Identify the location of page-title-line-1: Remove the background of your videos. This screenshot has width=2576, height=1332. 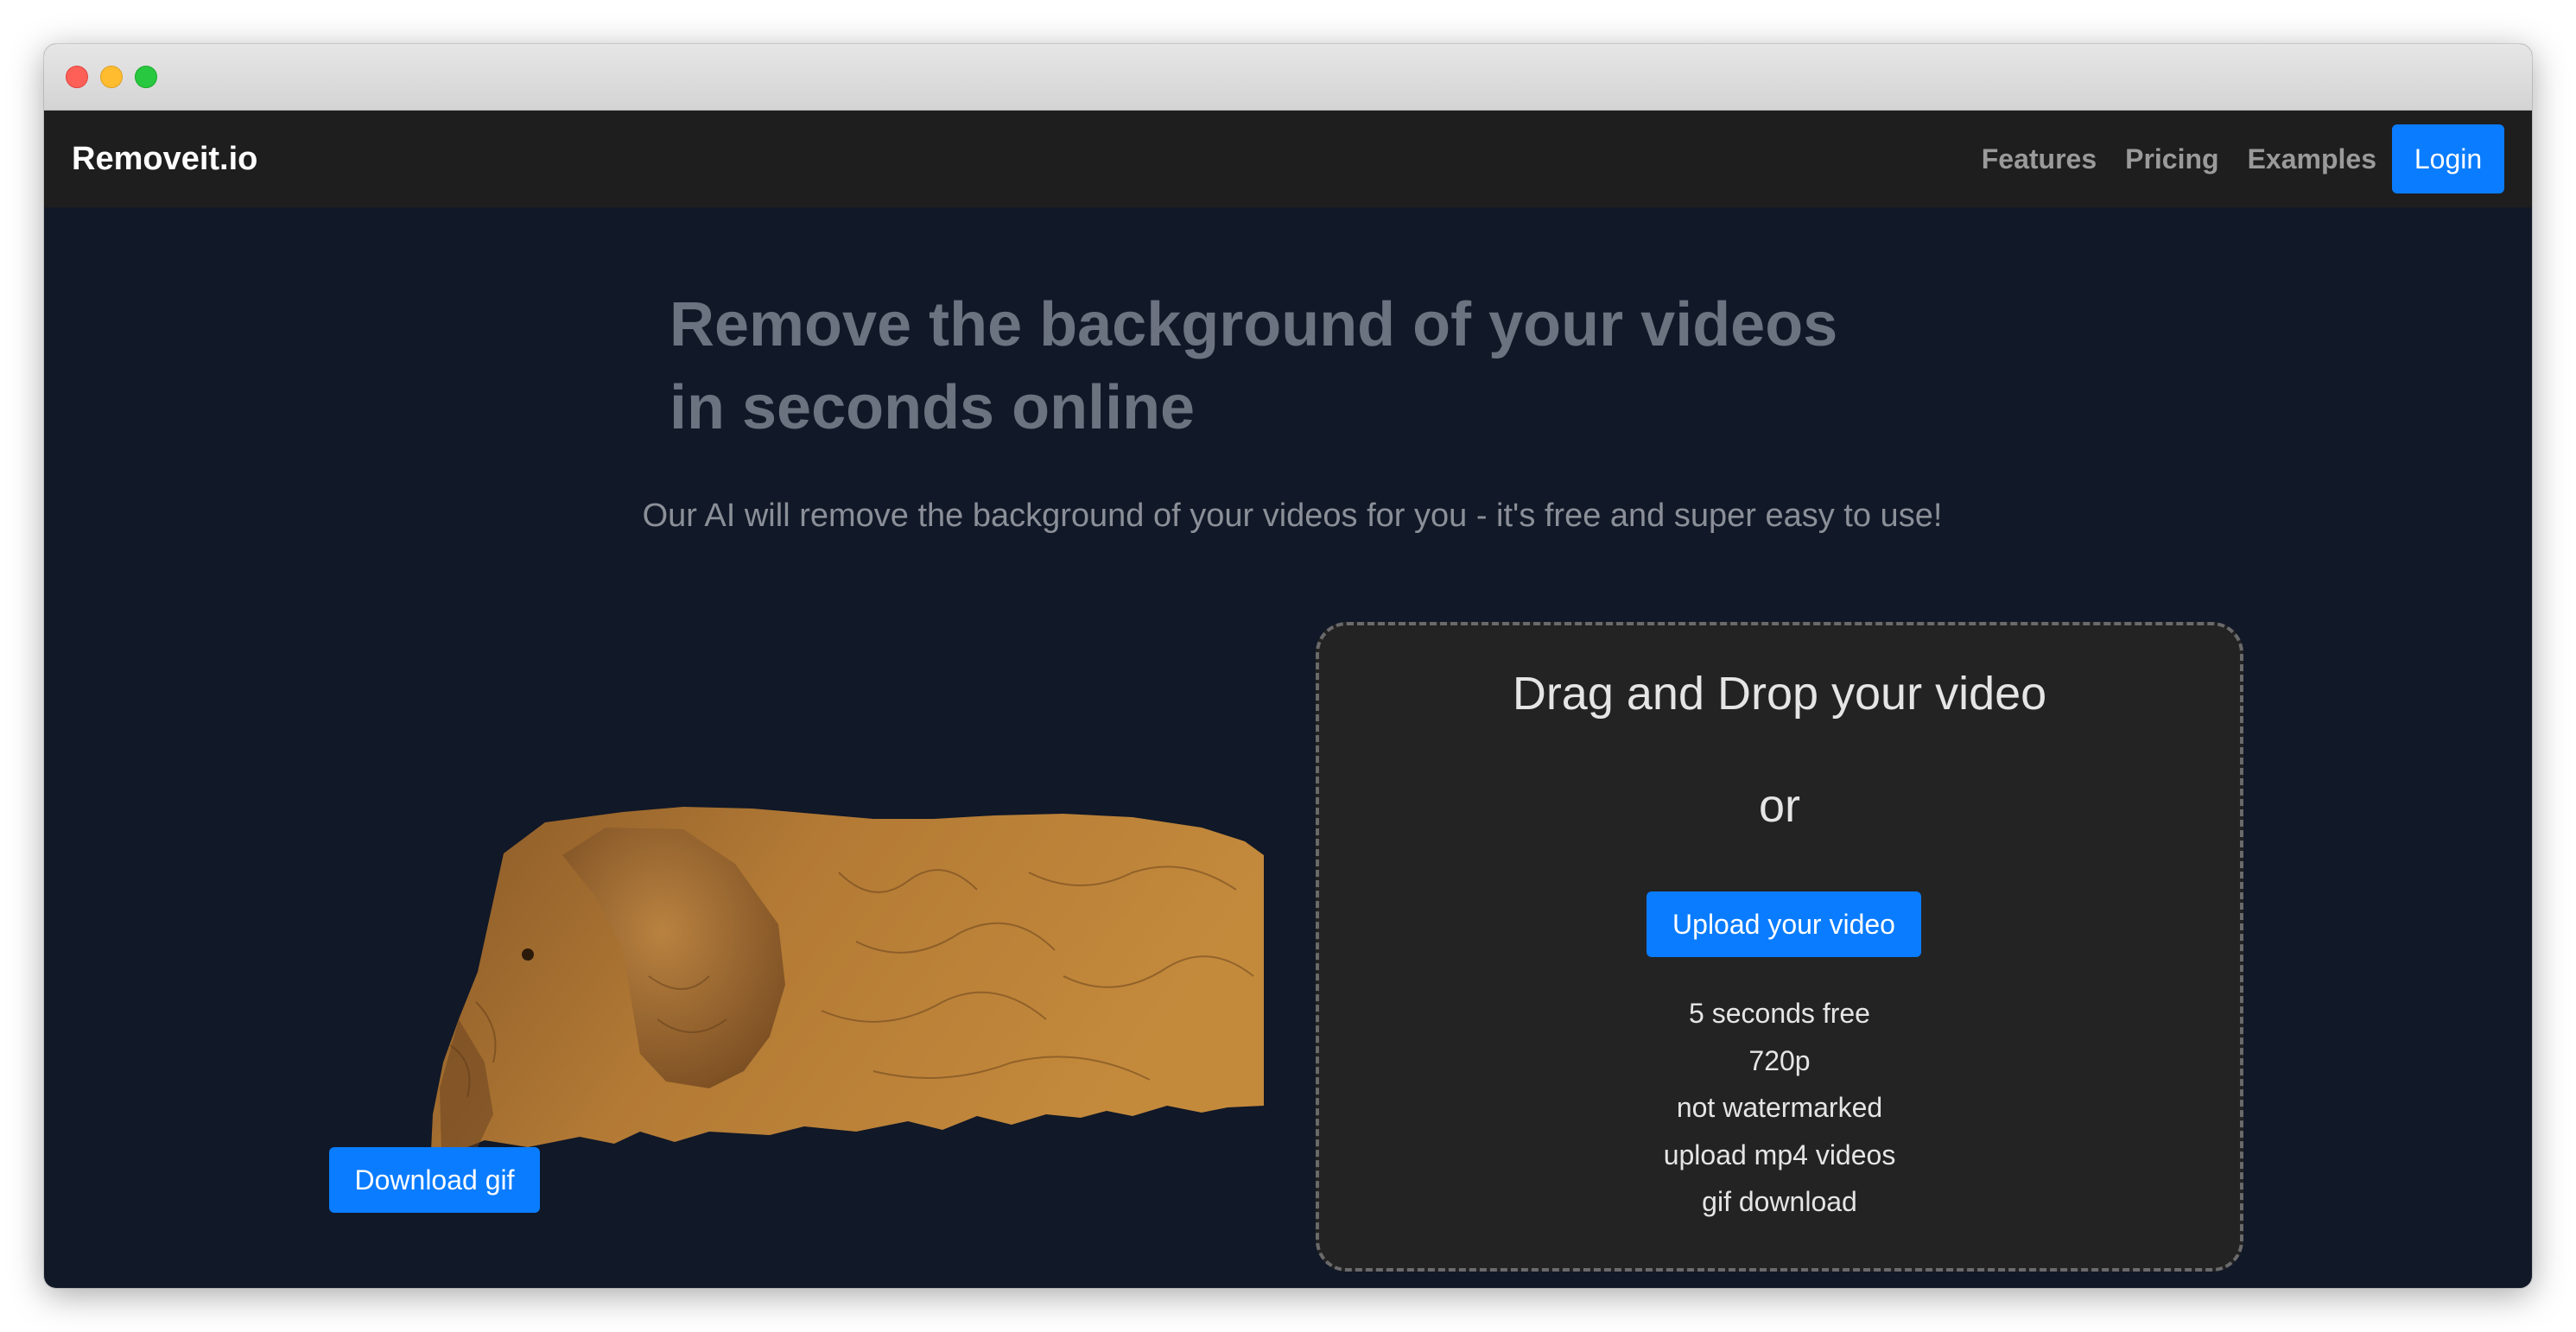
(1253, 324).